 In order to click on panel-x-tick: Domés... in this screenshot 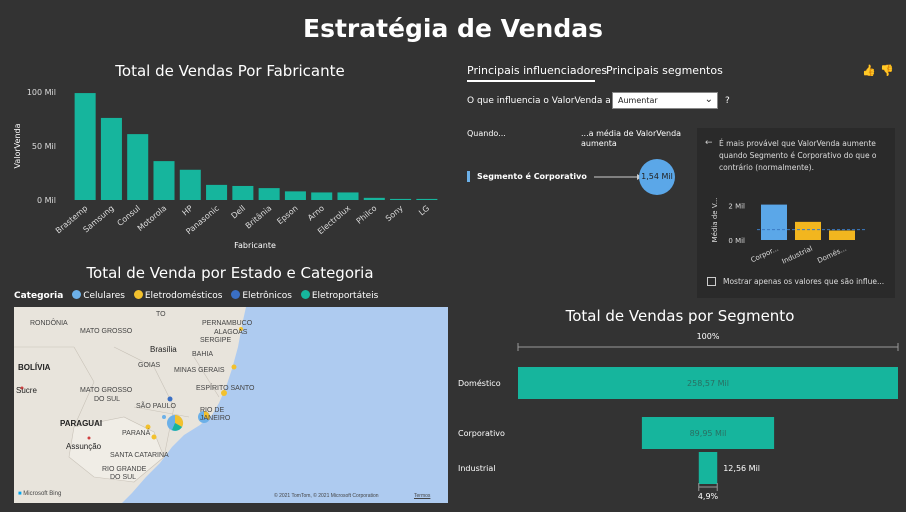, I will do `click(832, 255)`.